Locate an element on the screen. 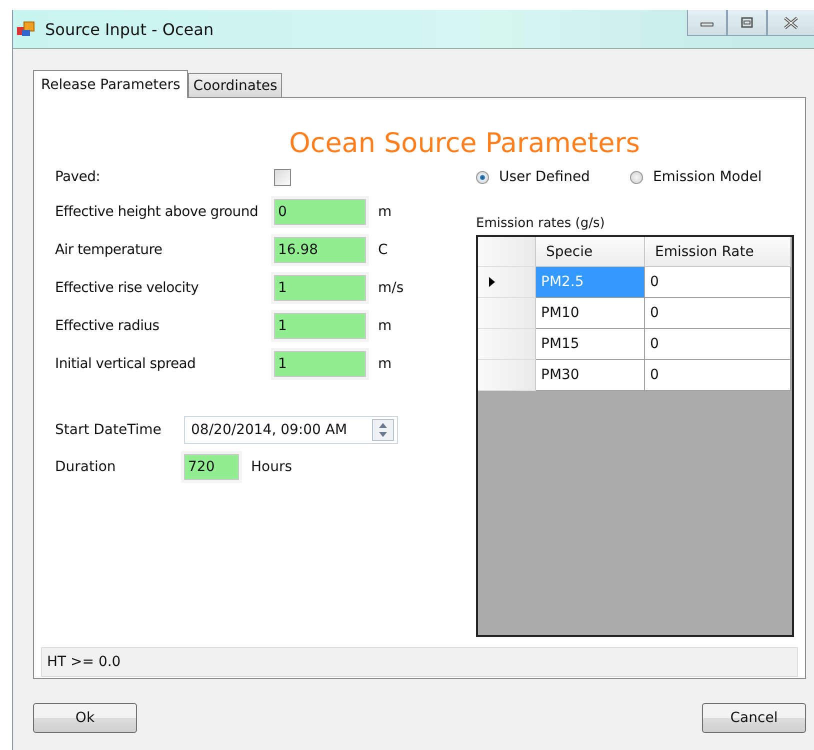 The image size is (814, 750). tab: Release Parameters is located at coordinates (110, 84).